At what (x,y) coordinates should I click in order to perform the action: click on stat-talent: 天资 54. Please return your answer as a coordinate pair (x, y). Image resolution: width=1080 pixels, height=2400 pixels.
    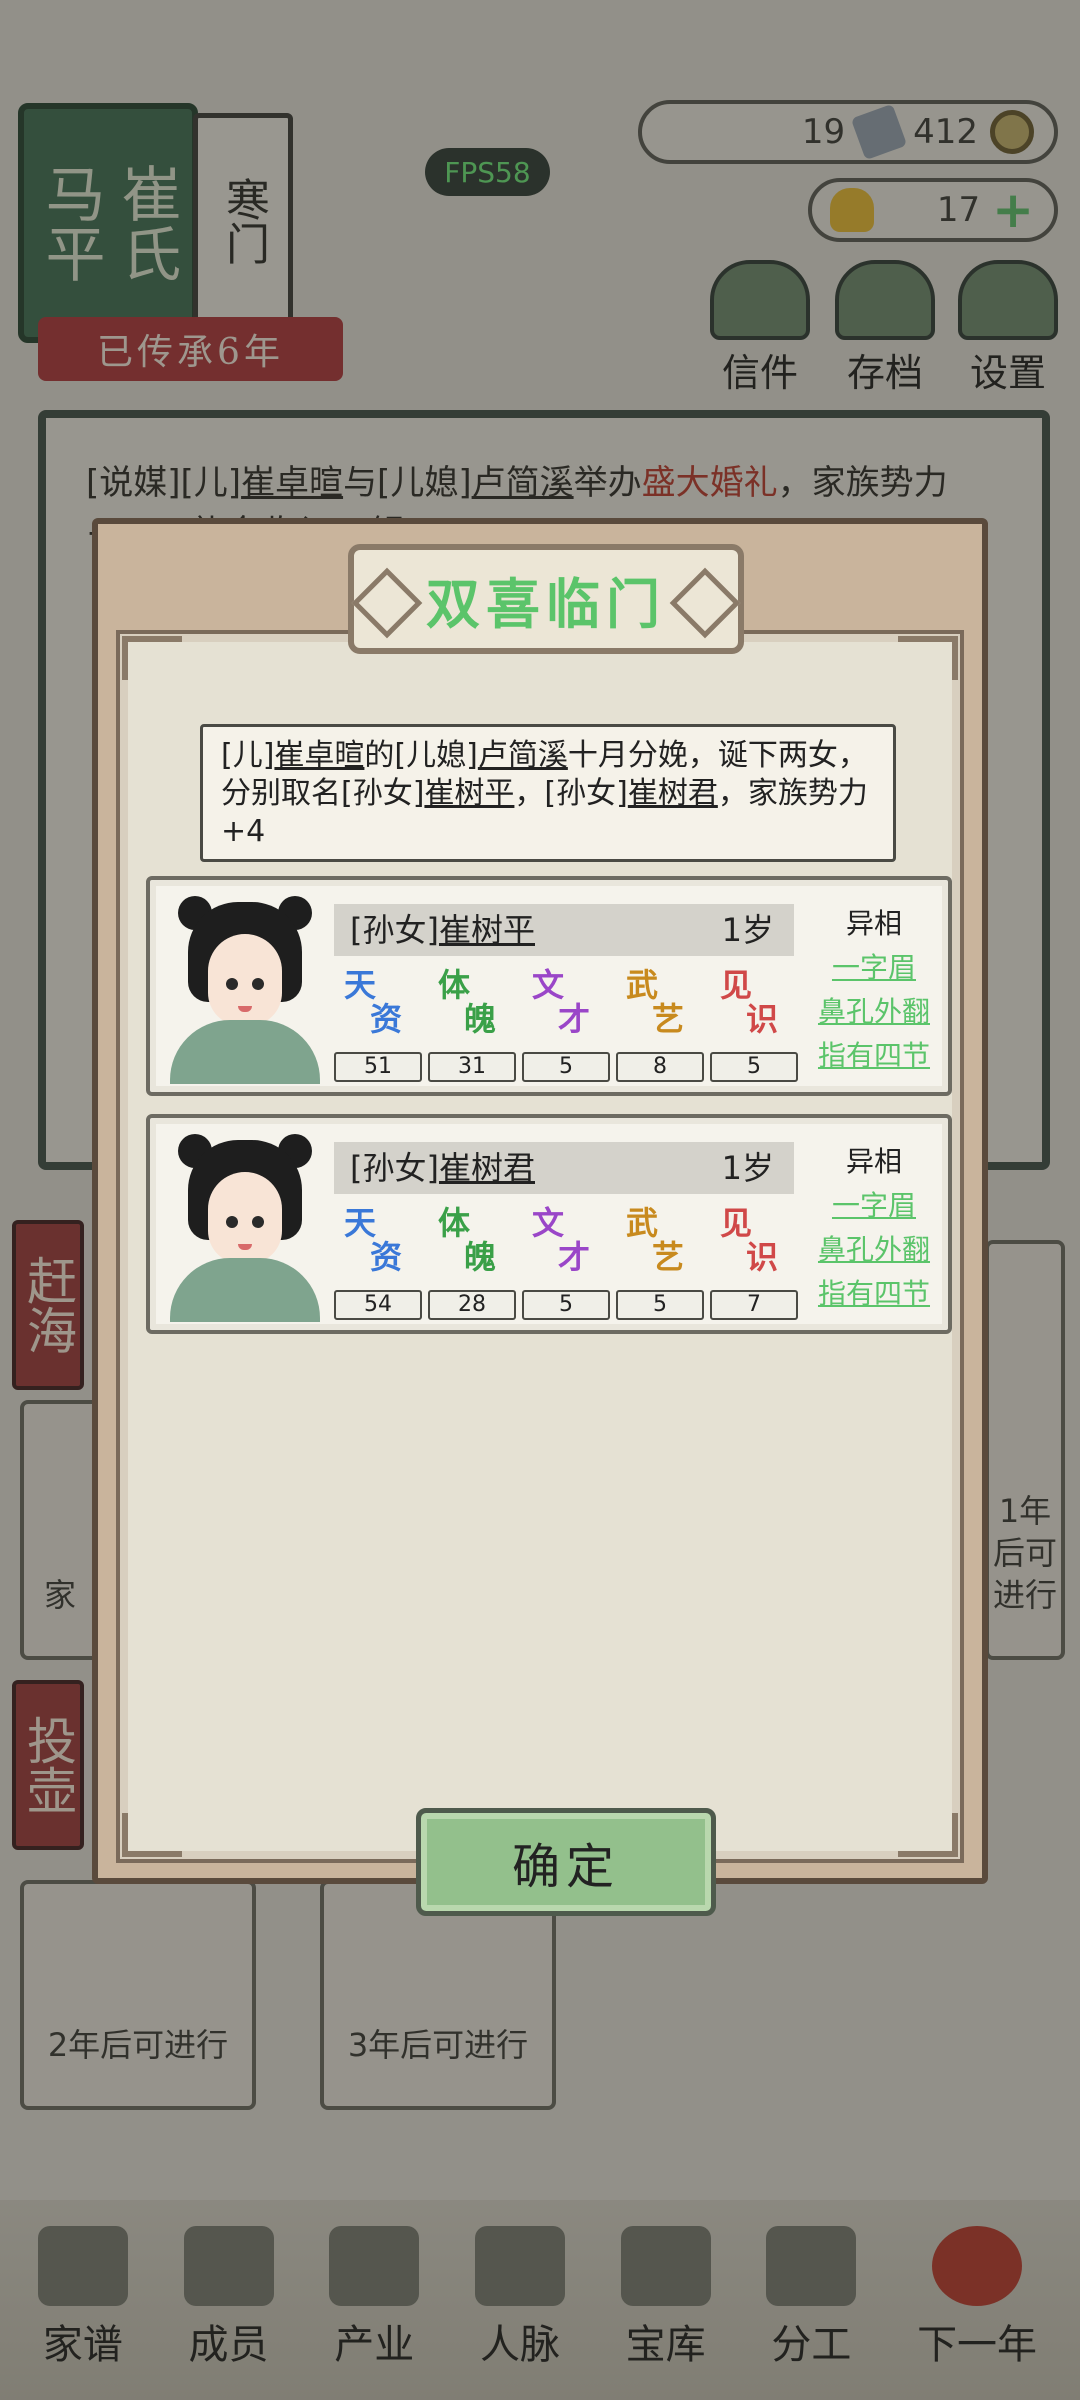
    Looking at the image, I should click on (378, 1265).